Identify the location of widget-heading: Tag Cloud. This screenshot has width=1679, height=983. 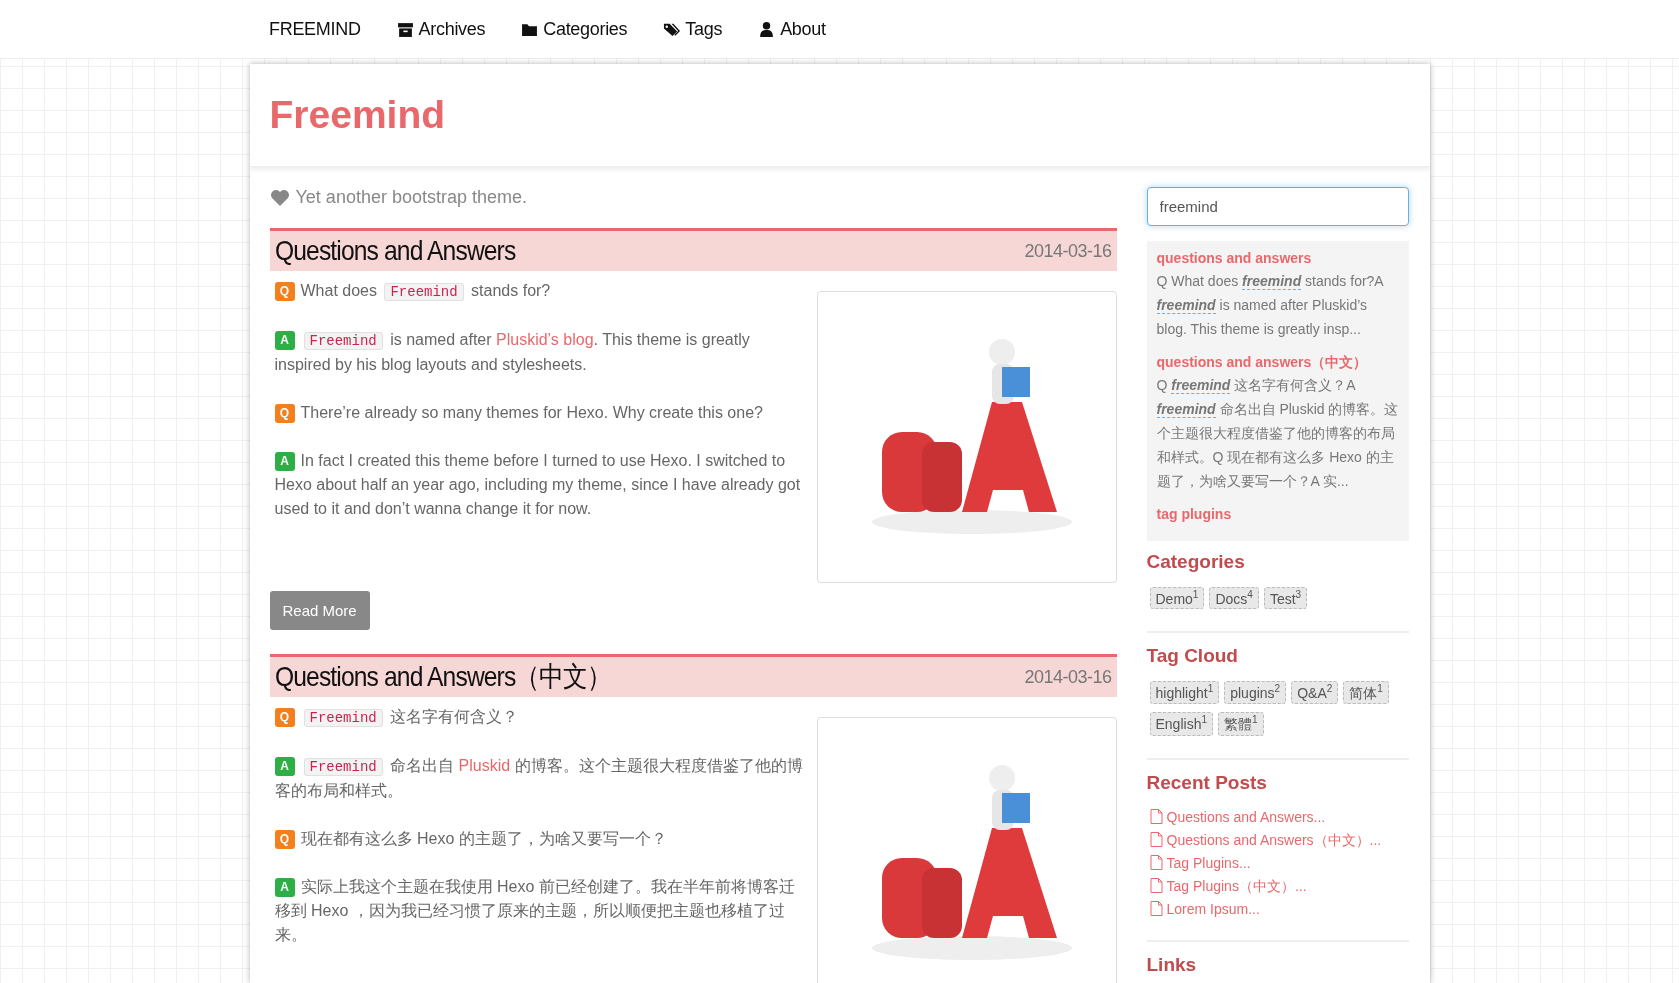
(1192, 655).